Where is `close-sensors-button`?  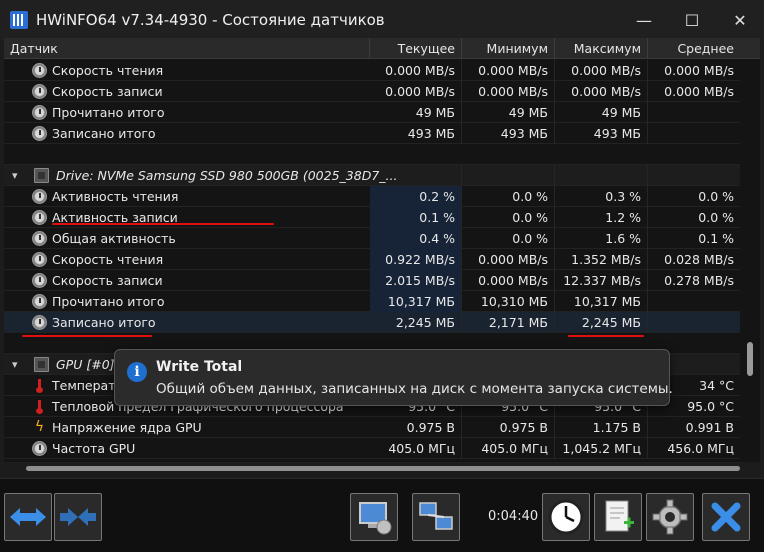
close-sensors-button is located at coordinates (726, 517).